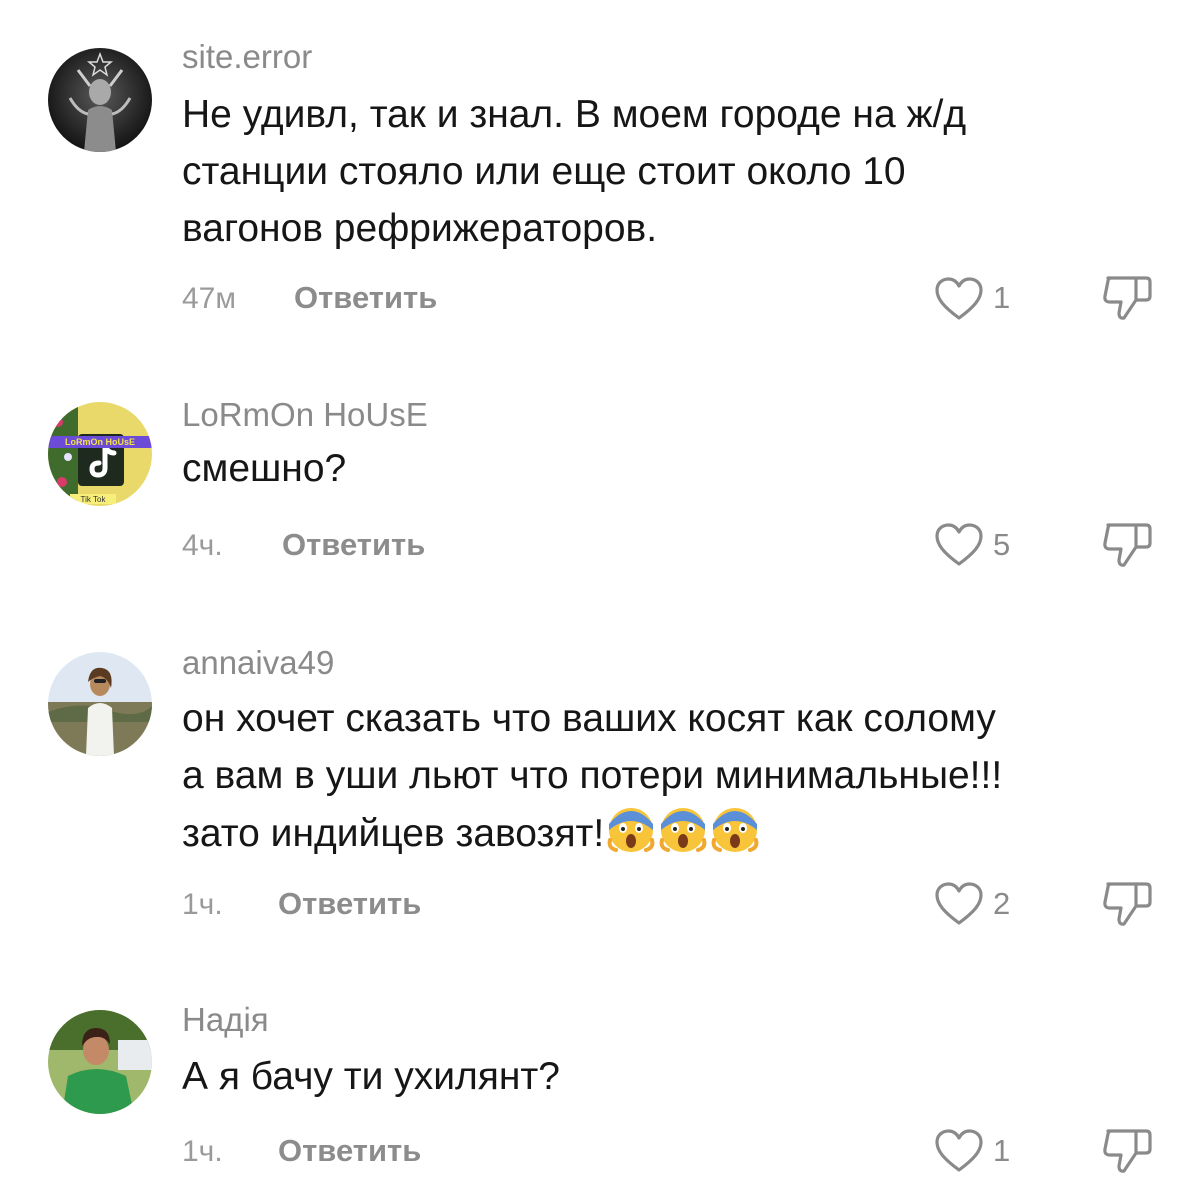 The image size is (1200, 1200). I want to click on avatar: LoRmOn HoUsE Tik Tok, so click(100, 454).